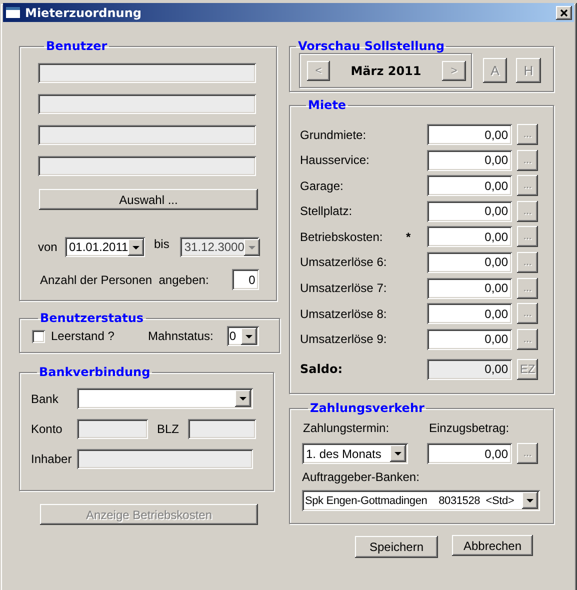 The height and width of the screenshot is (590, 577). What do you see at coordinates (222, 429) in the screenshot?
I see `bank-code-field` at bounding box center [222, 429].